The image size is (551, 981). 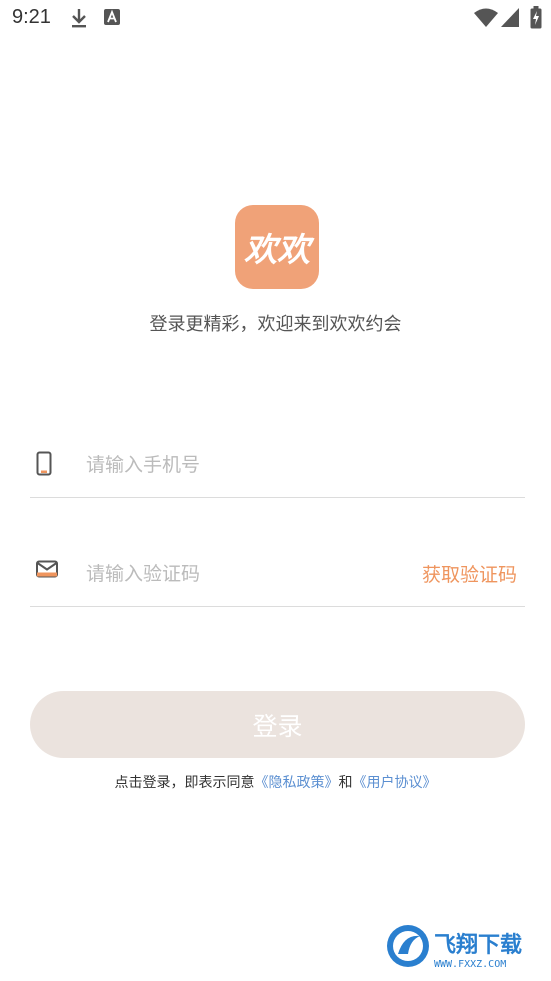 I want to click on watermark-logo: 飞翔下载 WWW.FXXZ.COM, so click(x=463, y=947).